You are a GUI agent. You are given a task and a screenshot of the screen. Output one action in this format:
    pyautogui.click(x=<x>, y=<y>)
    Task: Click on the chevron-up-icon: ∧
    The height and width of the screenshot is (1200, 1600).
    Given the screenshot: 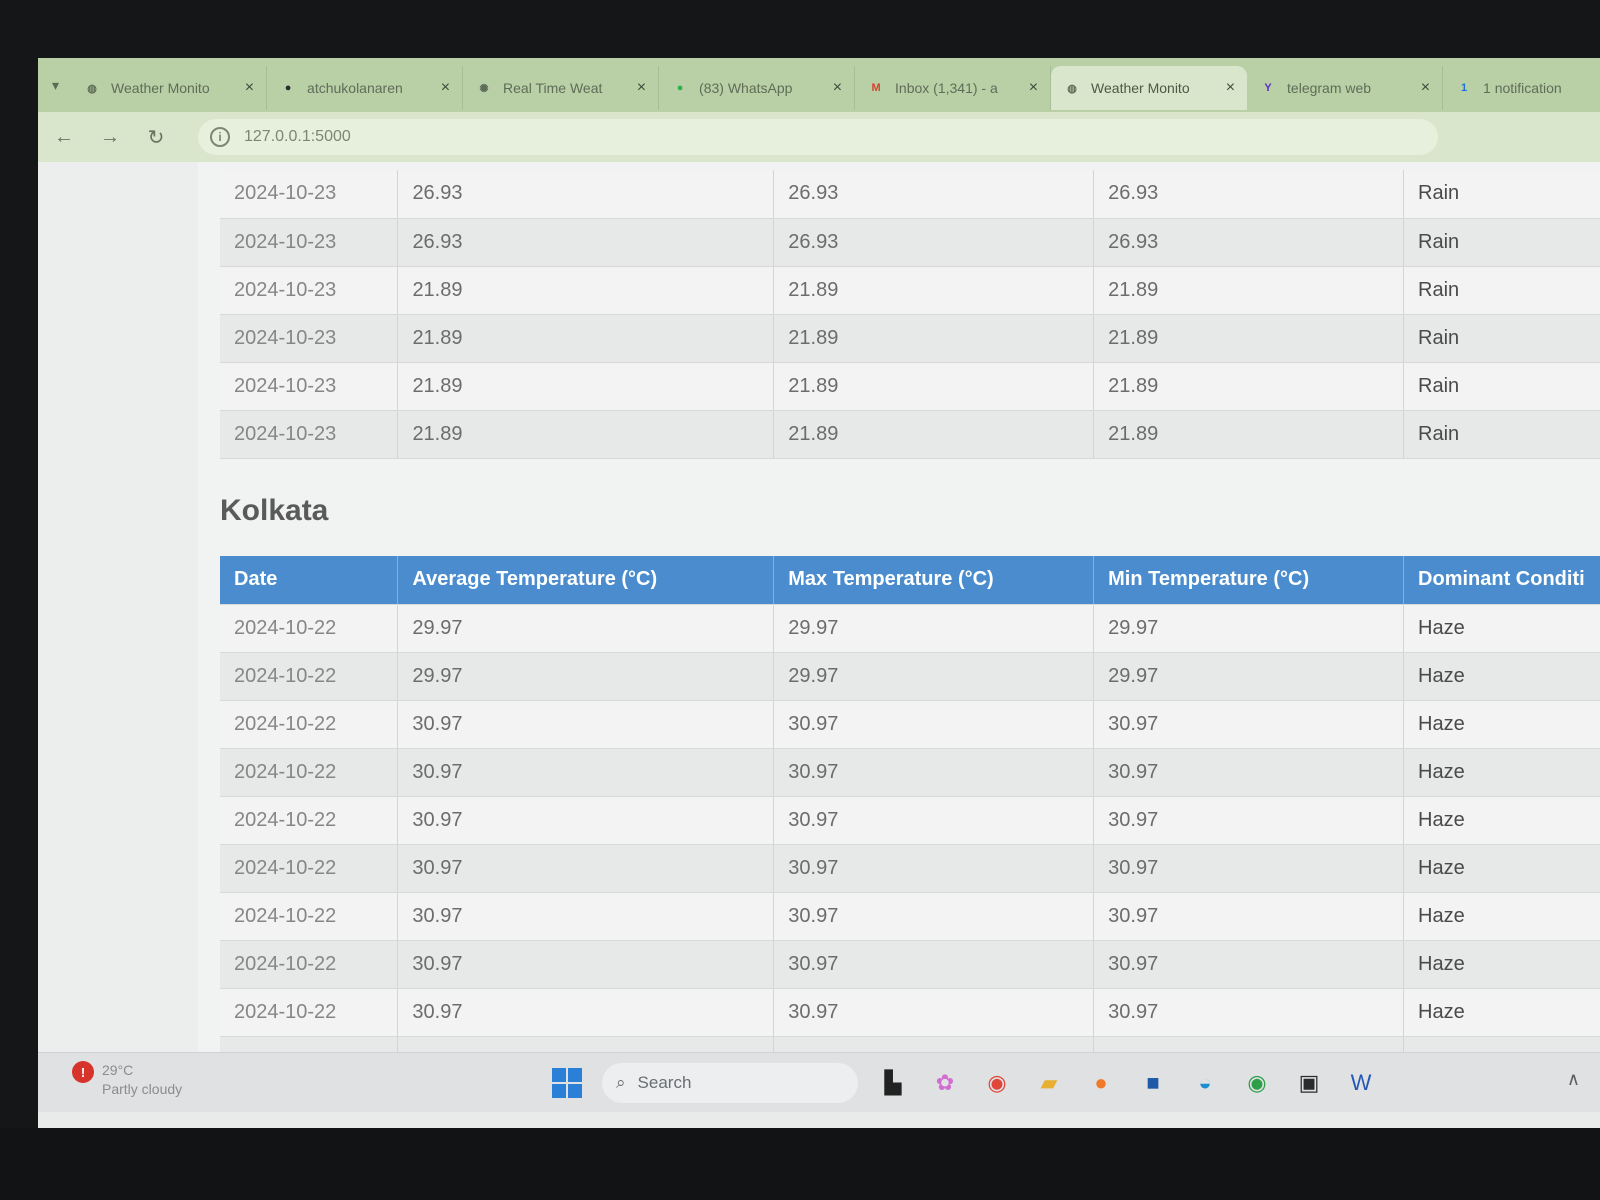 What is the action you would take?
    pyautogui.click(x=1573, y=1079)
    